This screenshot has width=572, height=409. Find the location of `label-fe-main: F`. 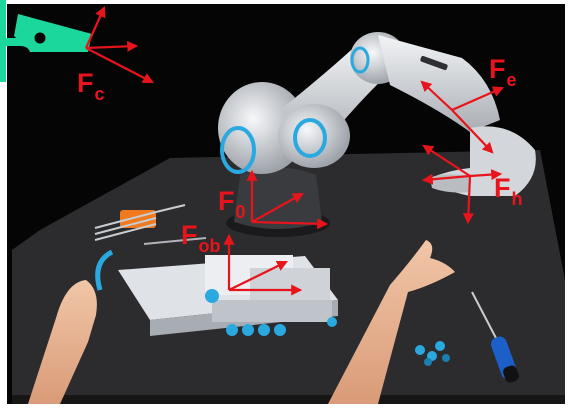

label-fe-main: F is located at coordinates (497, 69).